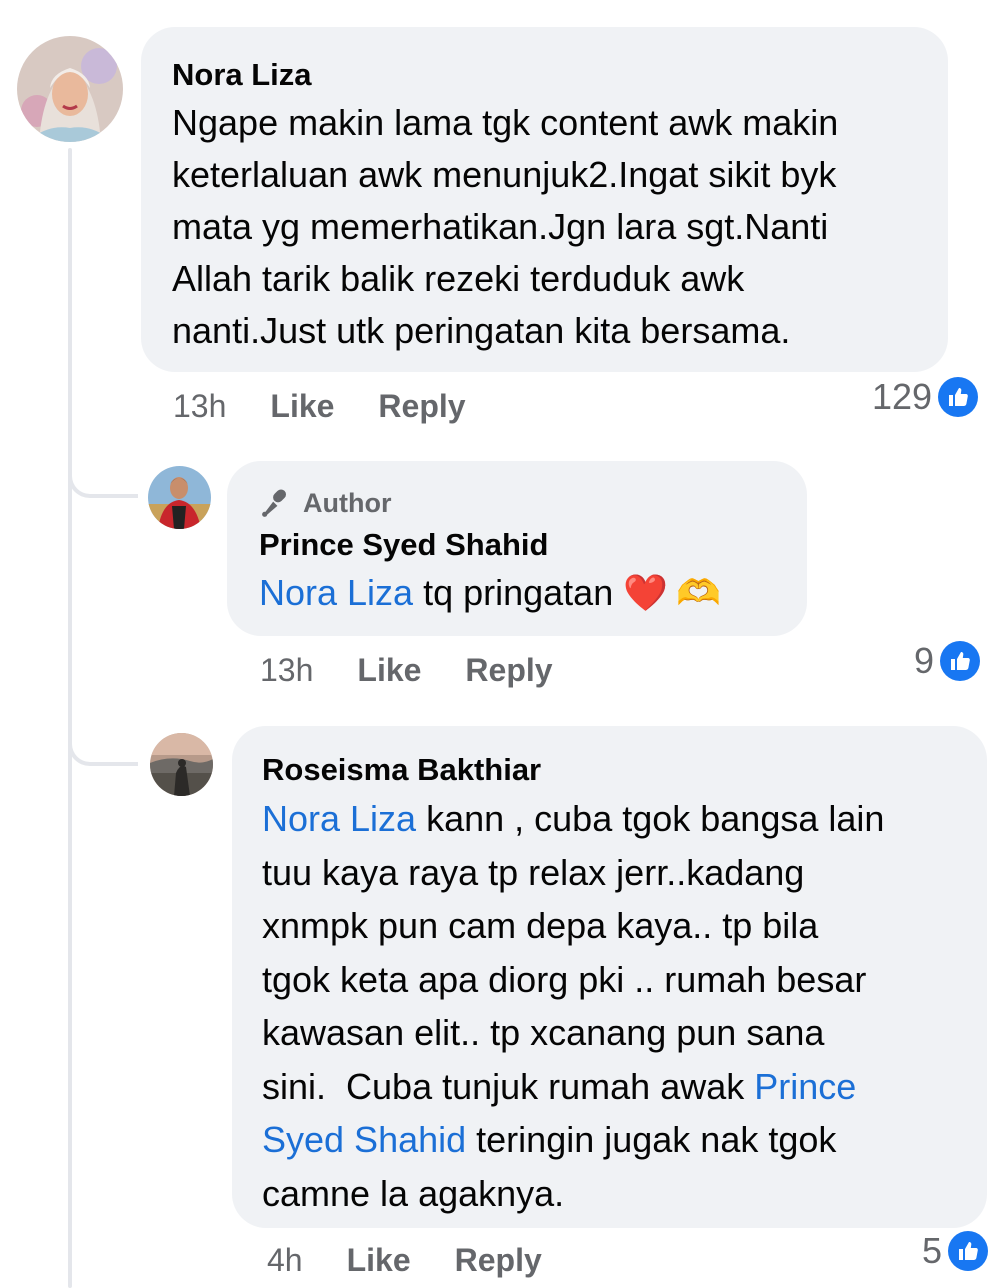 The image size is (1006, 1288). I want to click on timestamp: 4h, so click(285, 1260).